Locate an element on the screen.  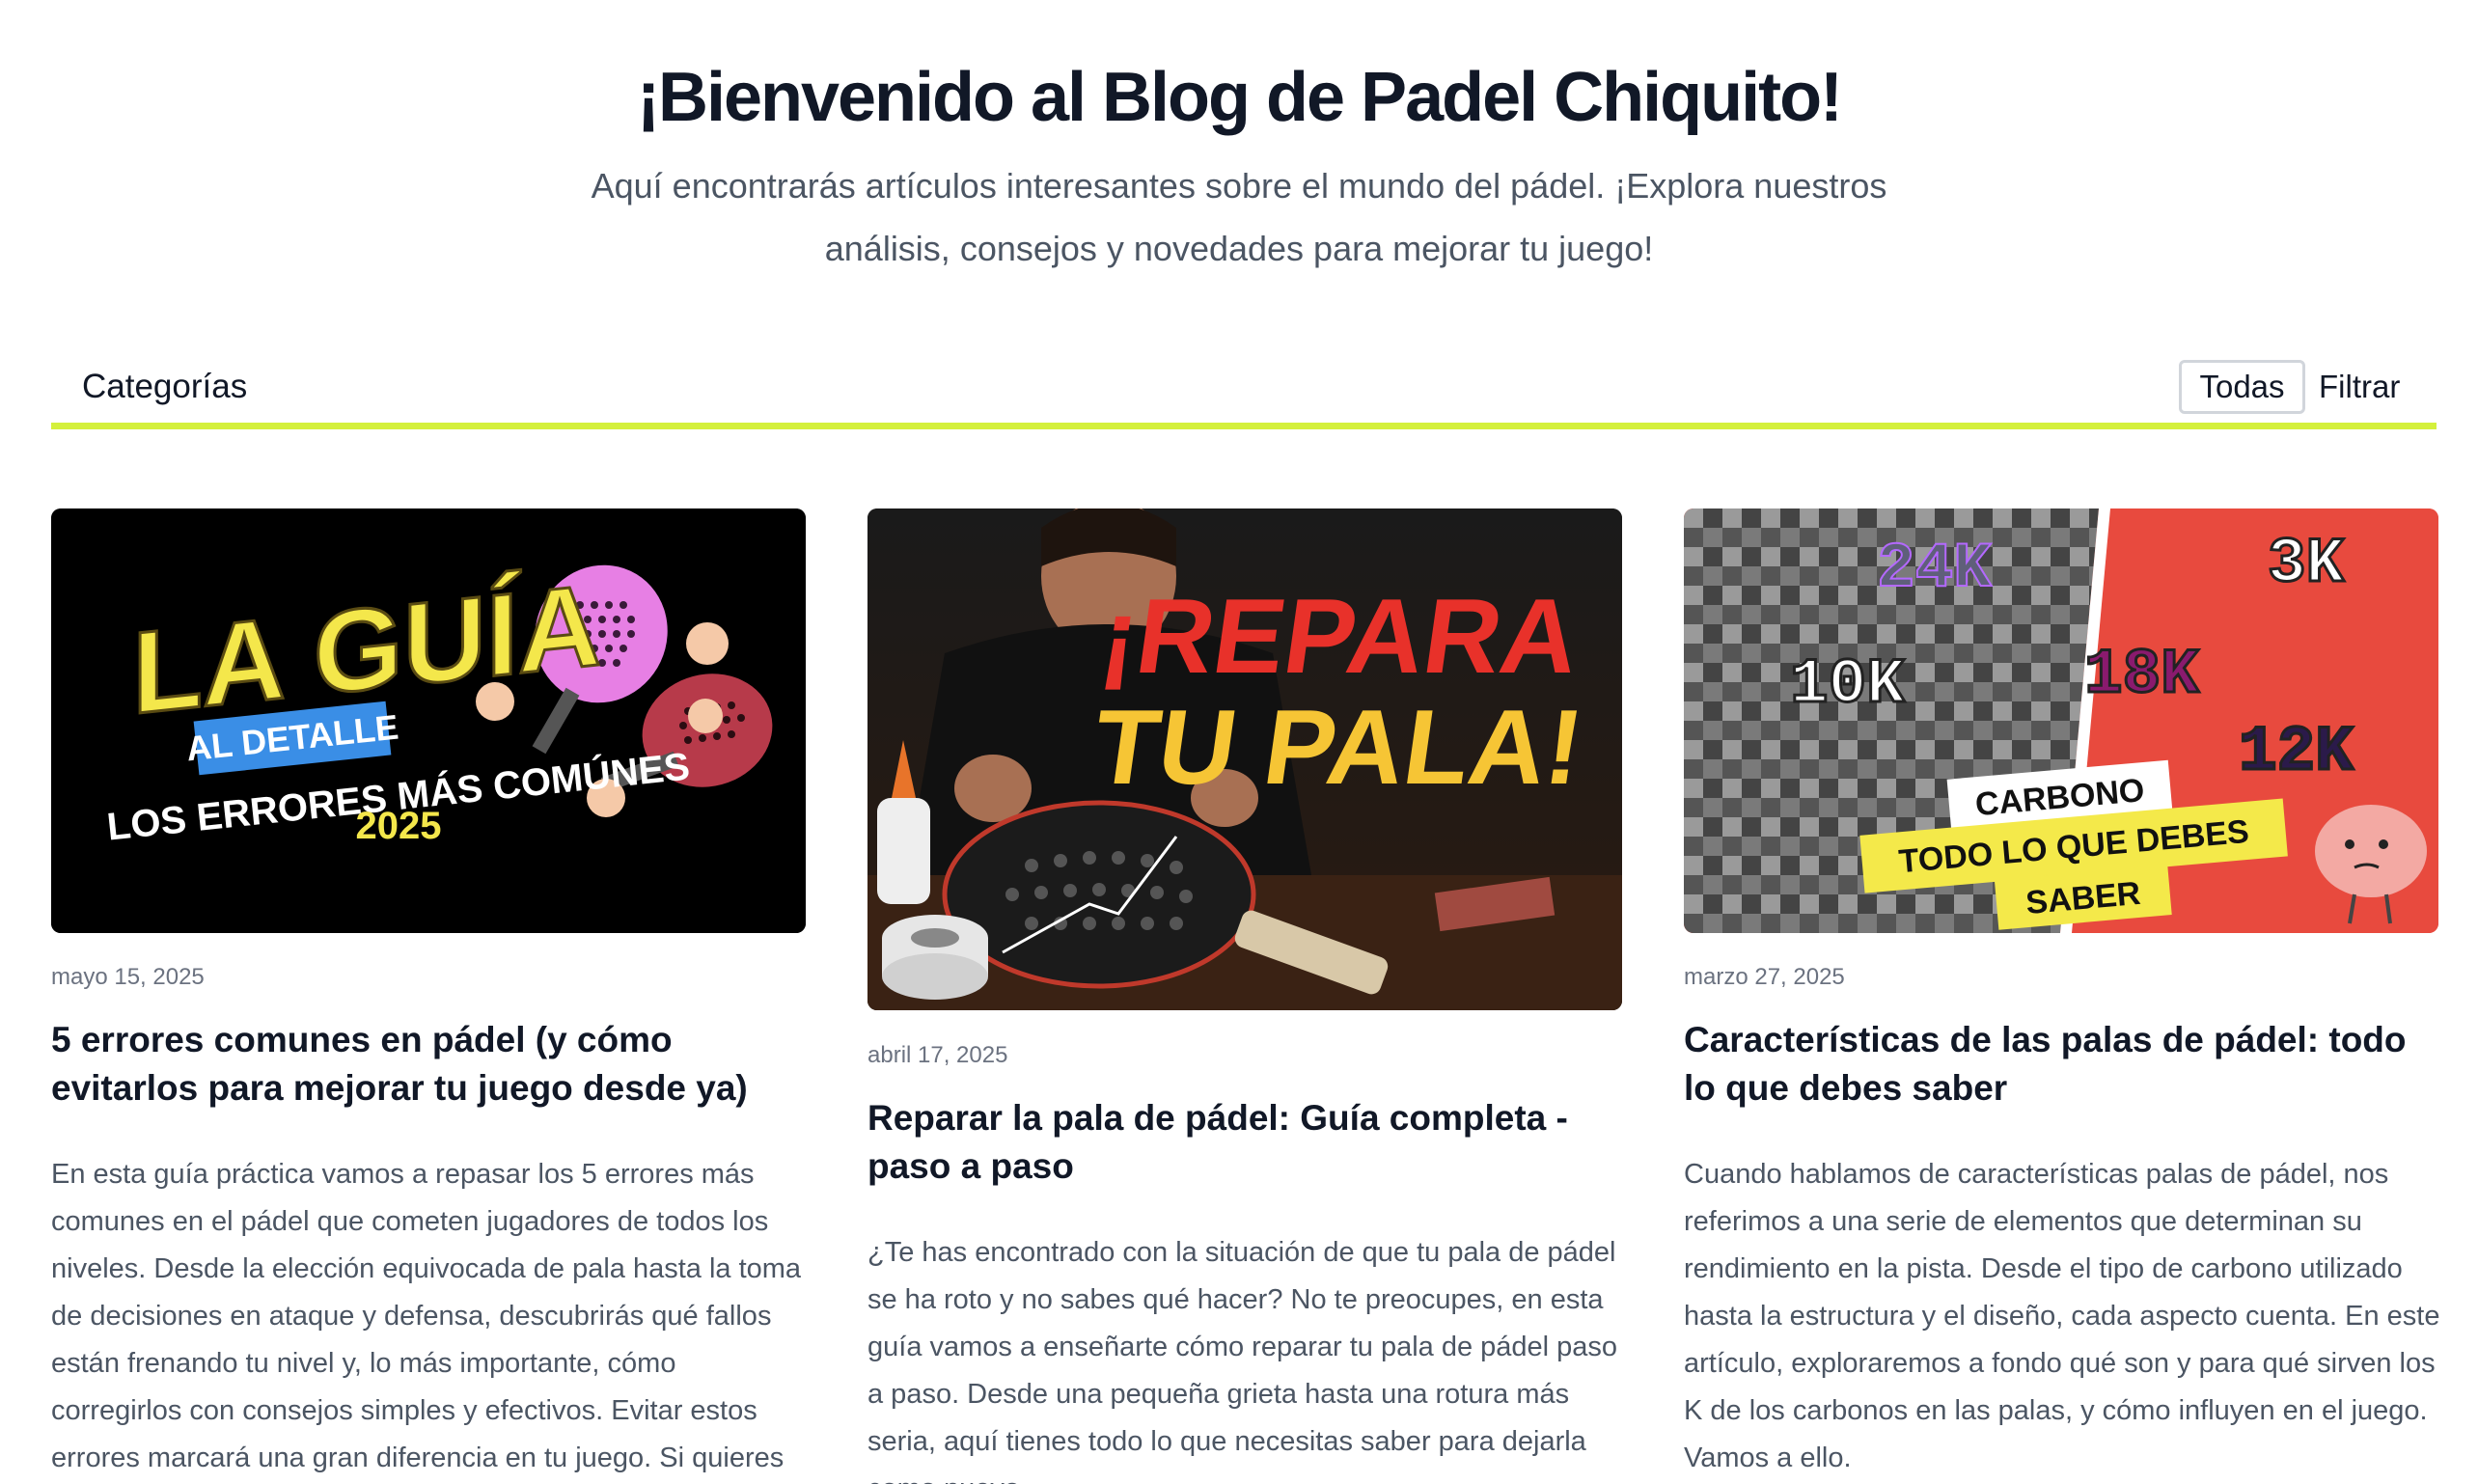
categories-bar: Categorías Todas Filtrar is located at coordinates (1244, 390).